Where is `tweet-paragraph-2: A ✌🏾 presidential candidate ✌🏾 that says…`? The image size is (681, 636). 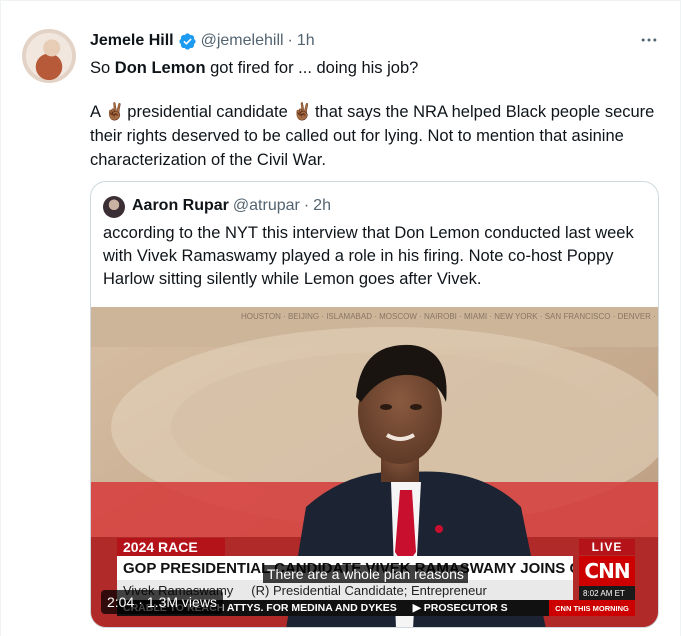 tweet-paragraph-2: A ✌🏾 presidential candidate ✌🏾 that says… is located at coordinates (377, 136).